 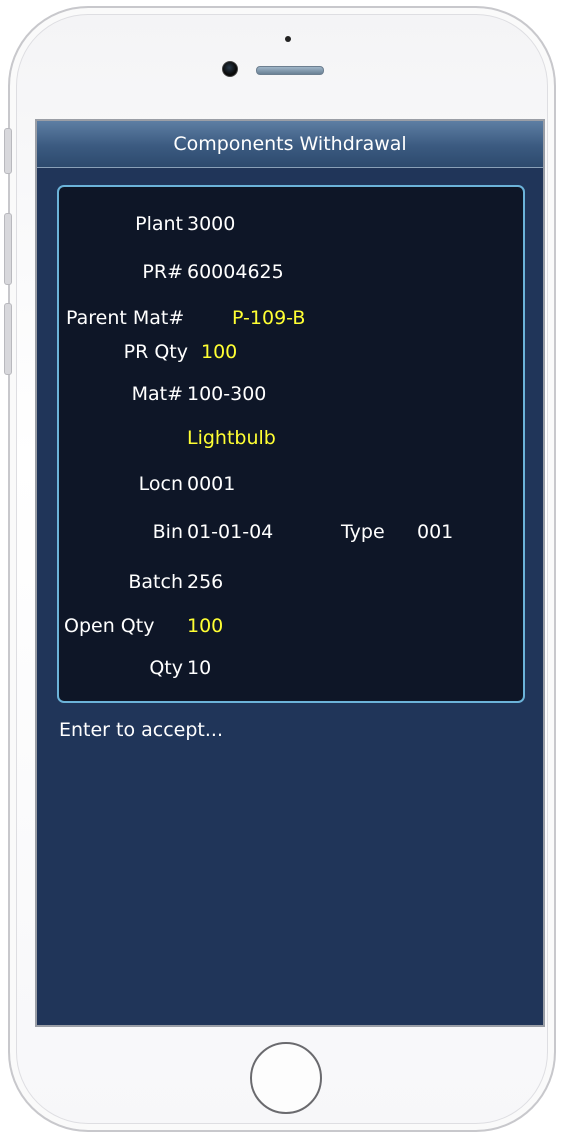 I want to click on pr-qty-label: PR Qty, so click(x=155, y=352).